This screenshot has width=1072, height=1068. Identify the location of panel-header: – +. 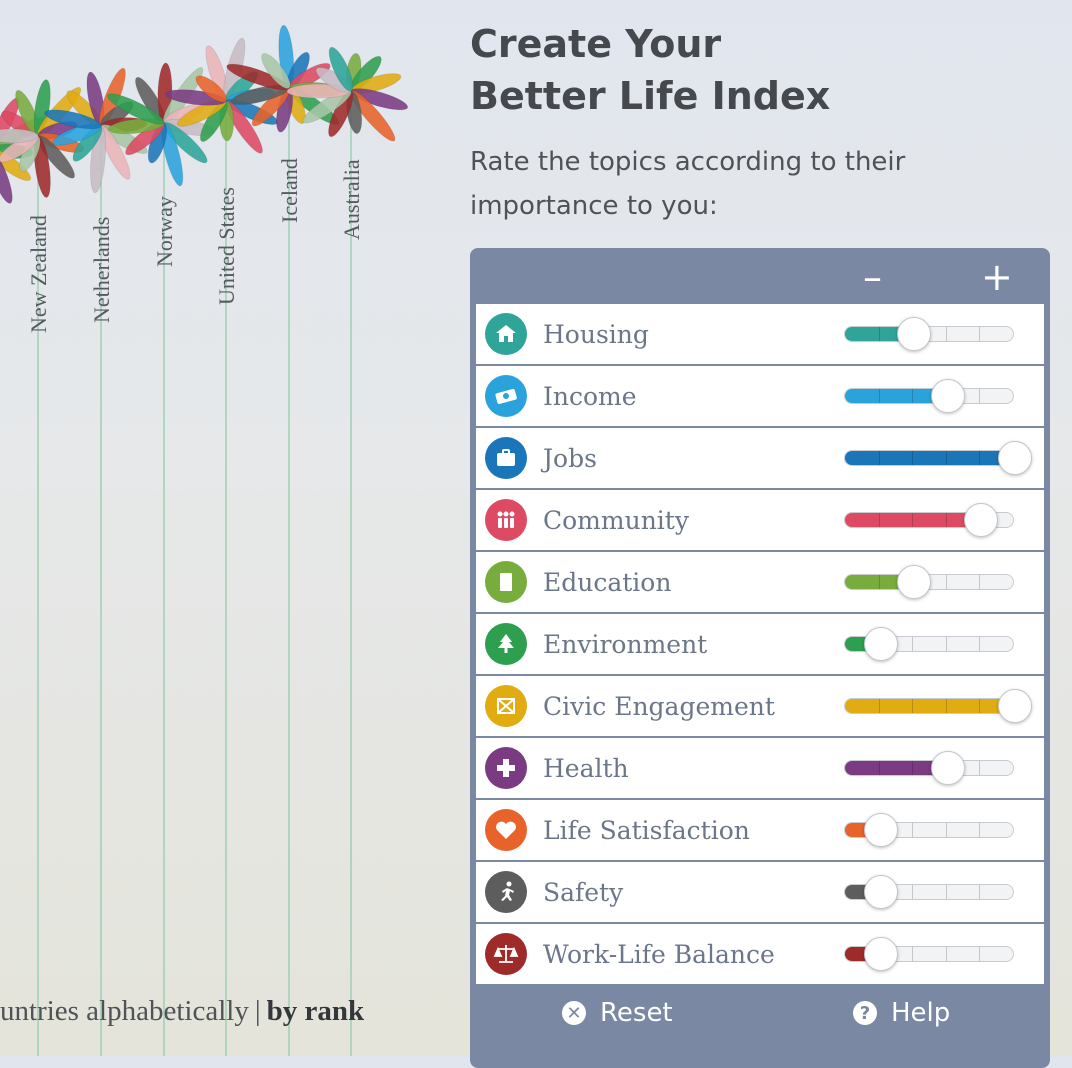
(760, 276).